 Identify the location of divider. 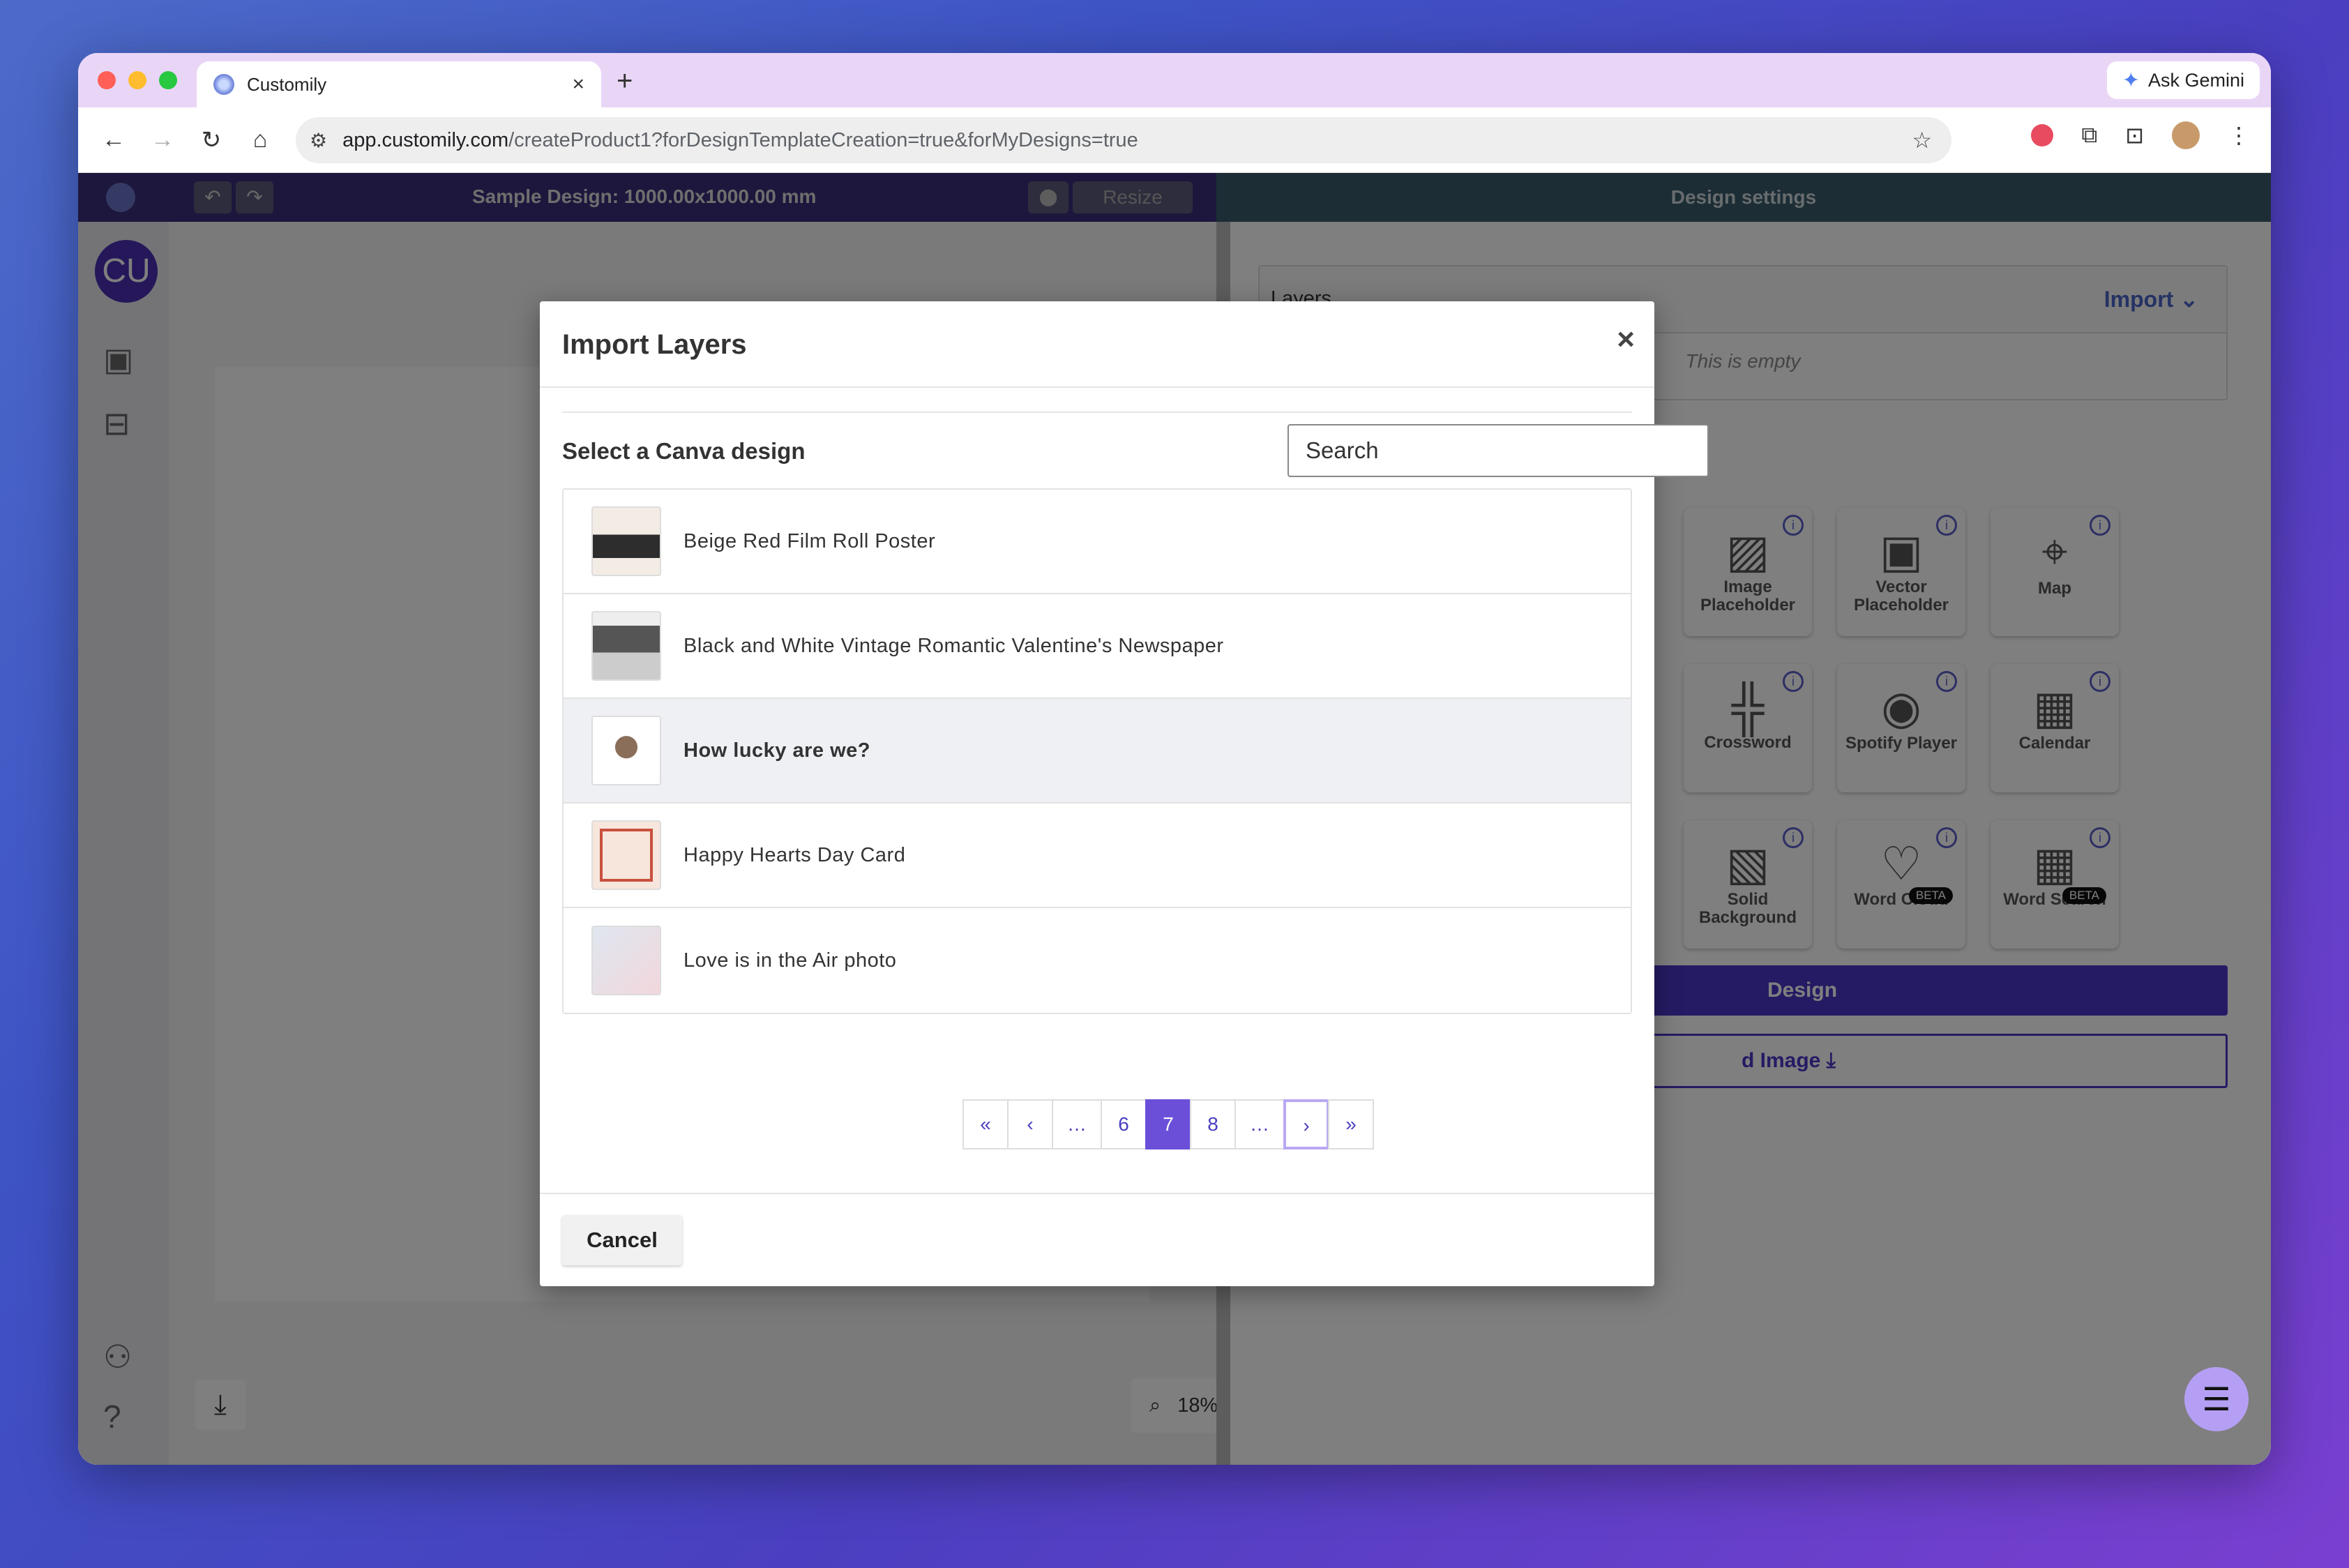
(1097, 412).